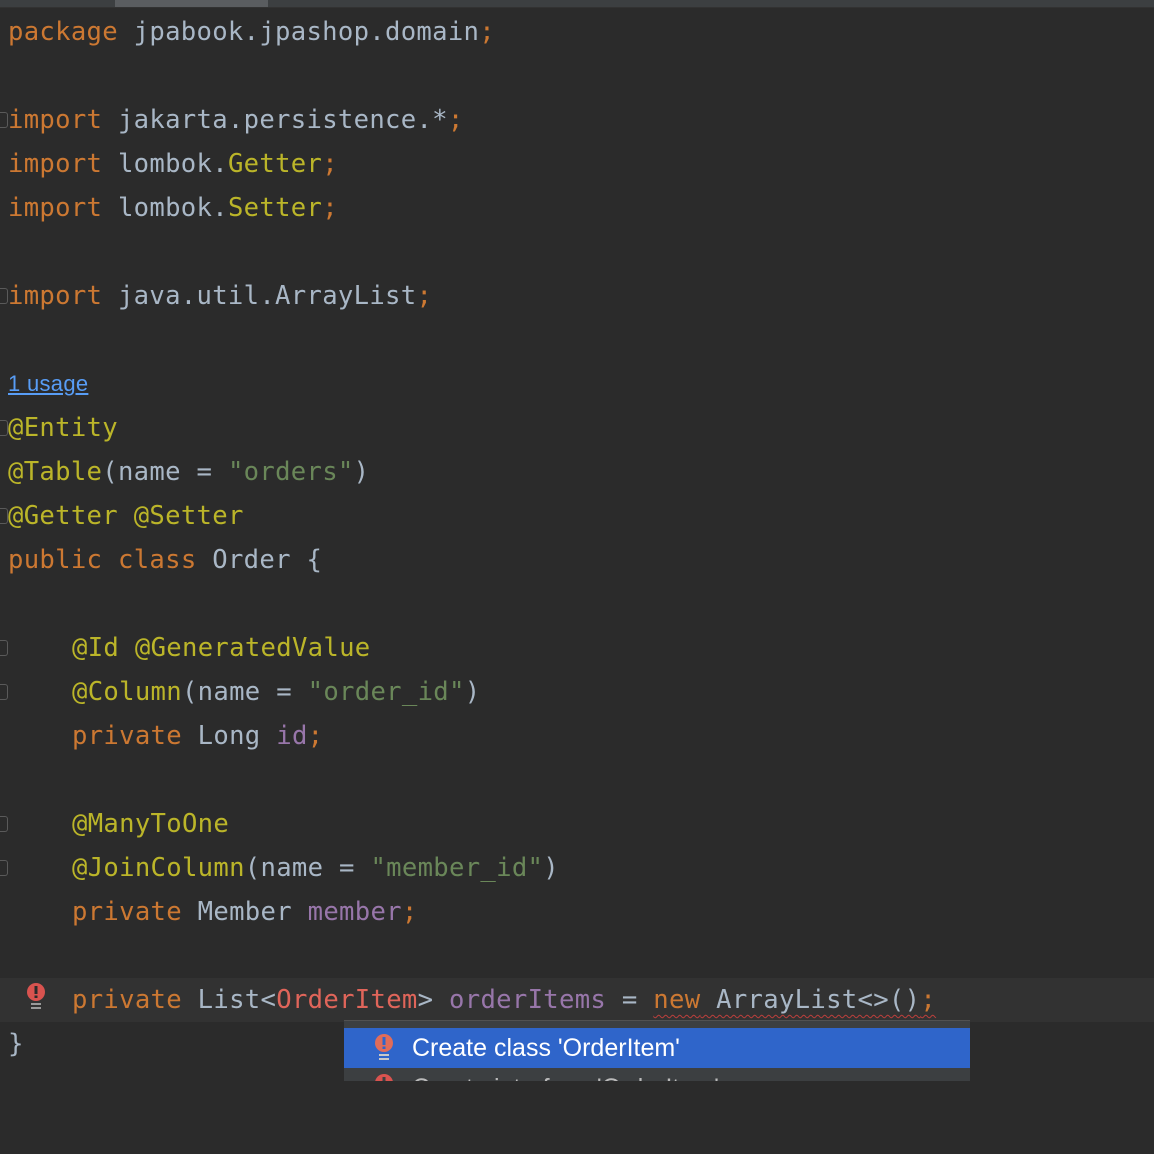 The height and width of the screenshot is (1154, 1154). Describe the element at coordinates (577, 560) in the screenshot. I see `code-line-class-decl: public class Order {` at that location.